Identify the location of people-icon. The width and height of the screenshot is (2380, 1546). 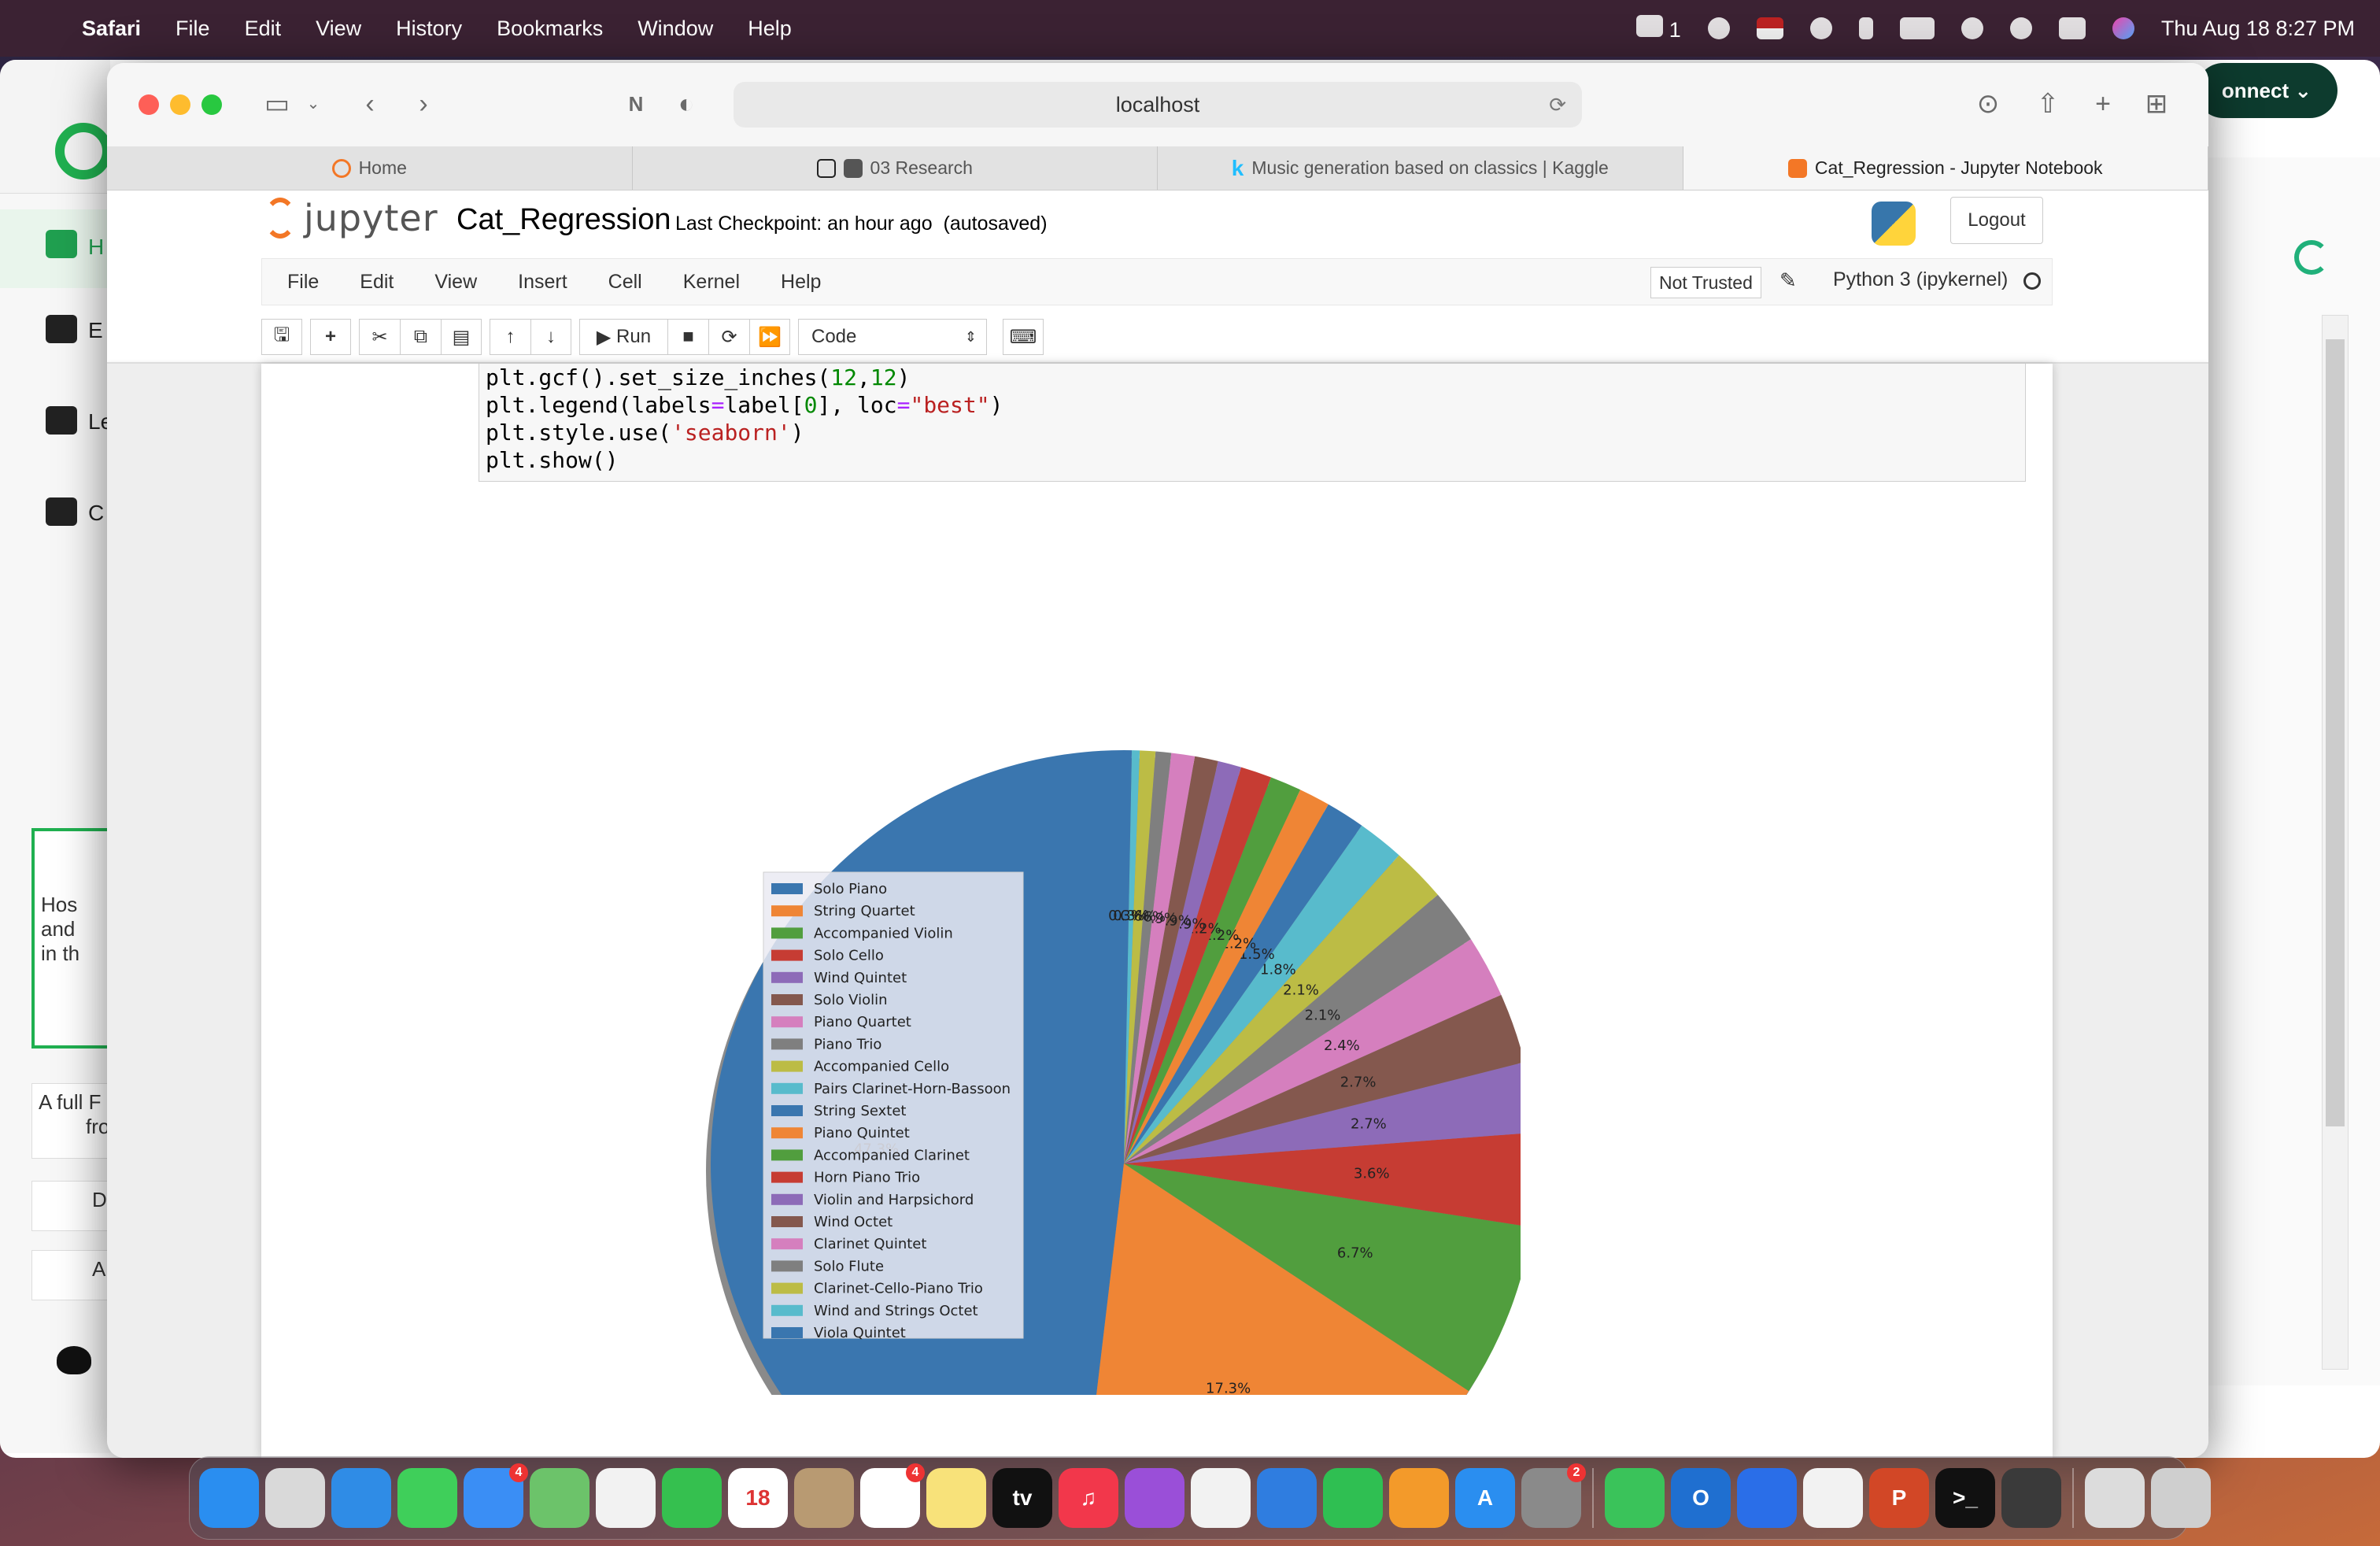
(62, 512).